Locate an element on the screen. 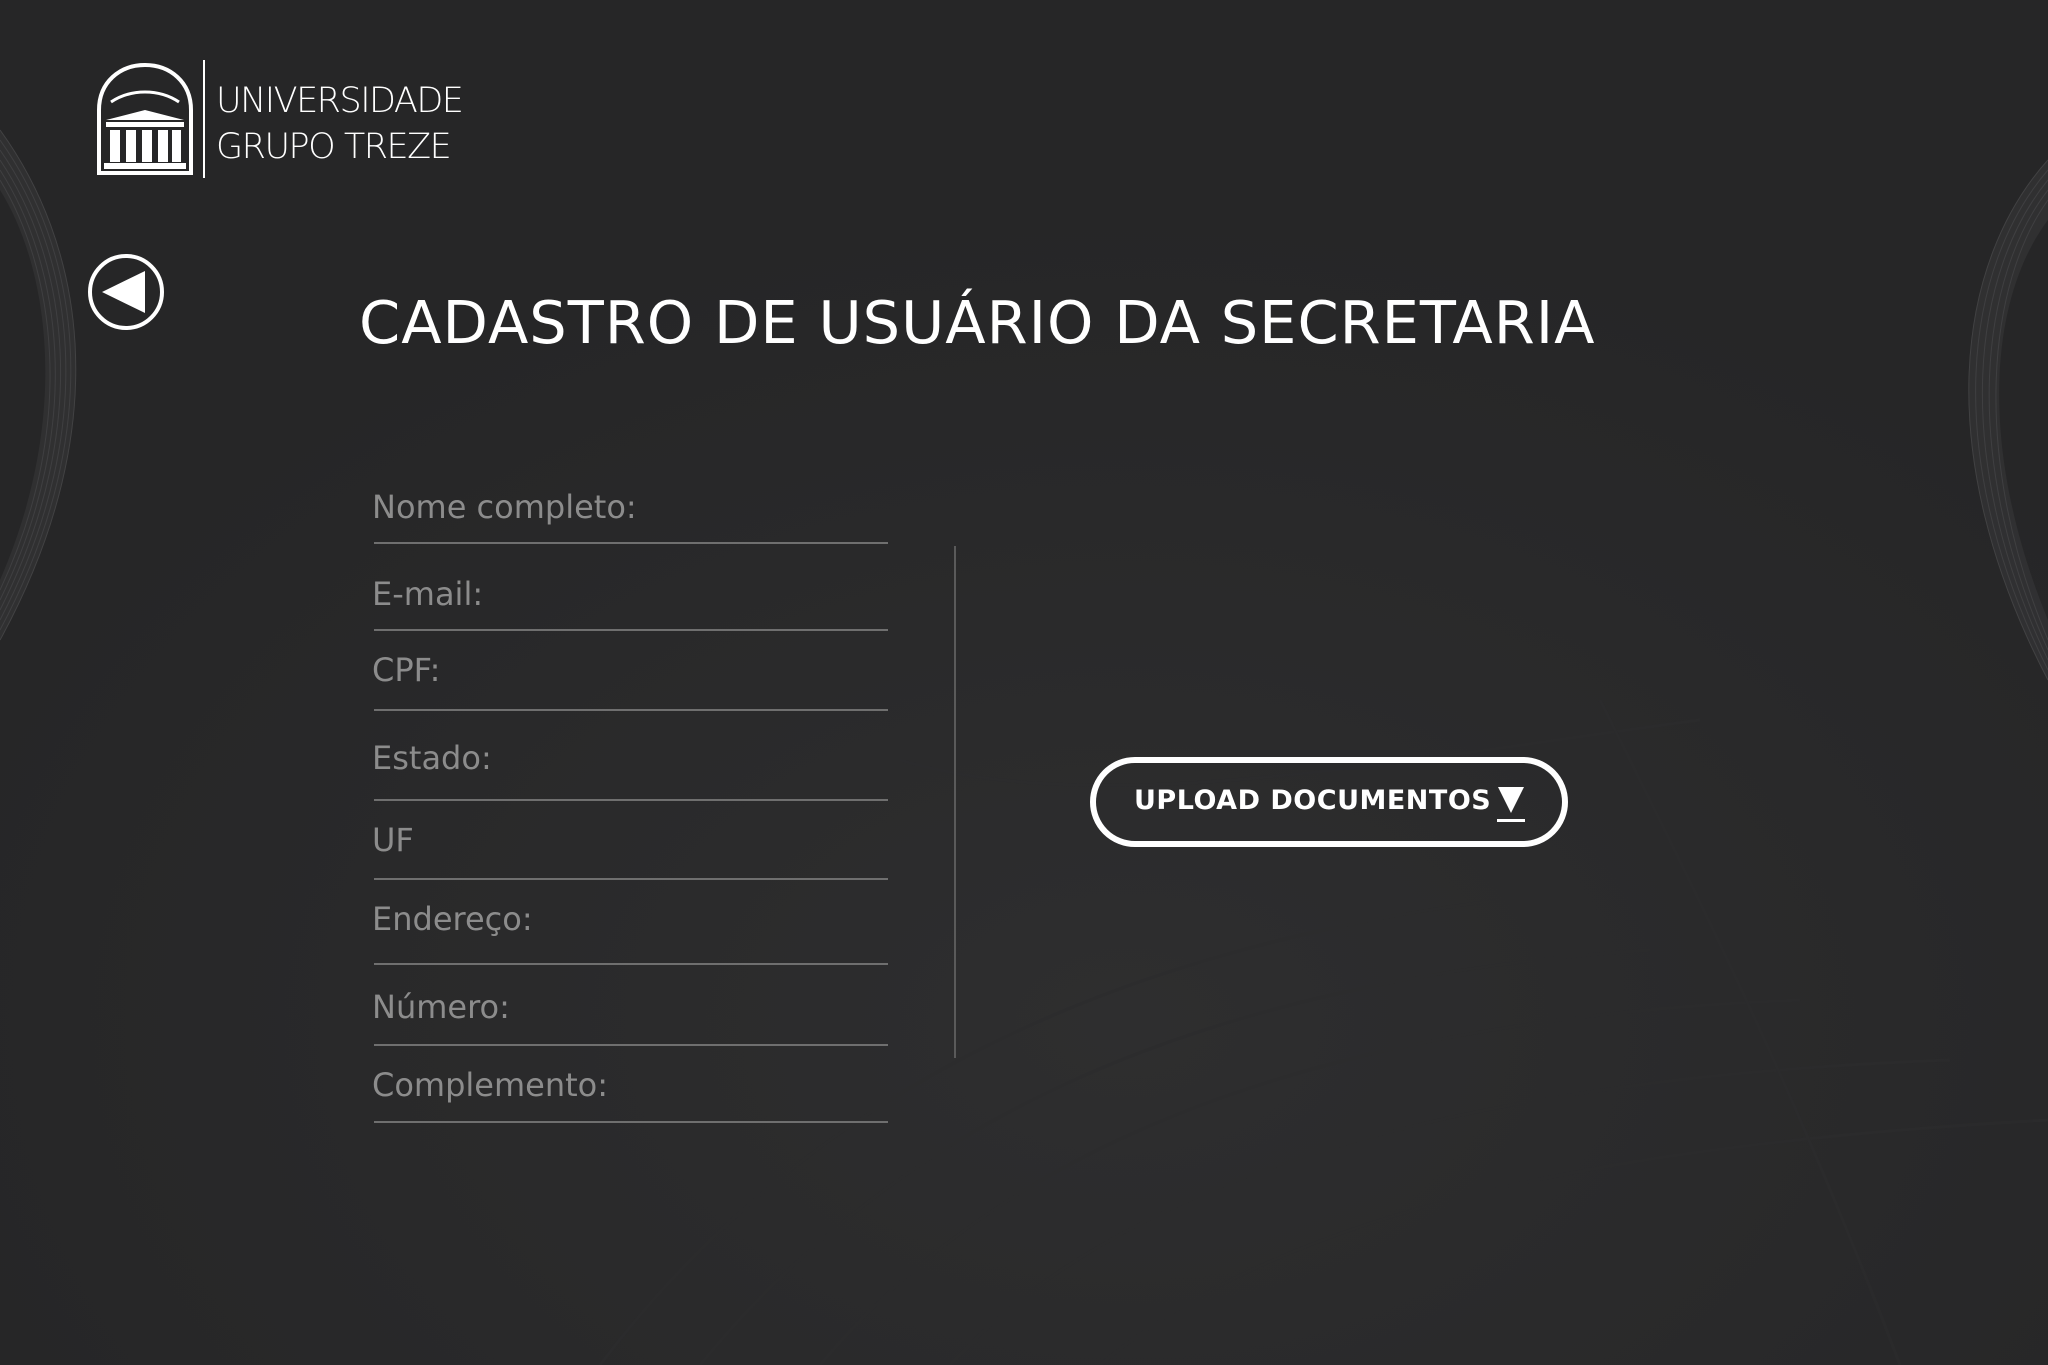 The height and width of the screenshot is (1365, 2048). back-arrow-icon is located at coordinates (126, 292).